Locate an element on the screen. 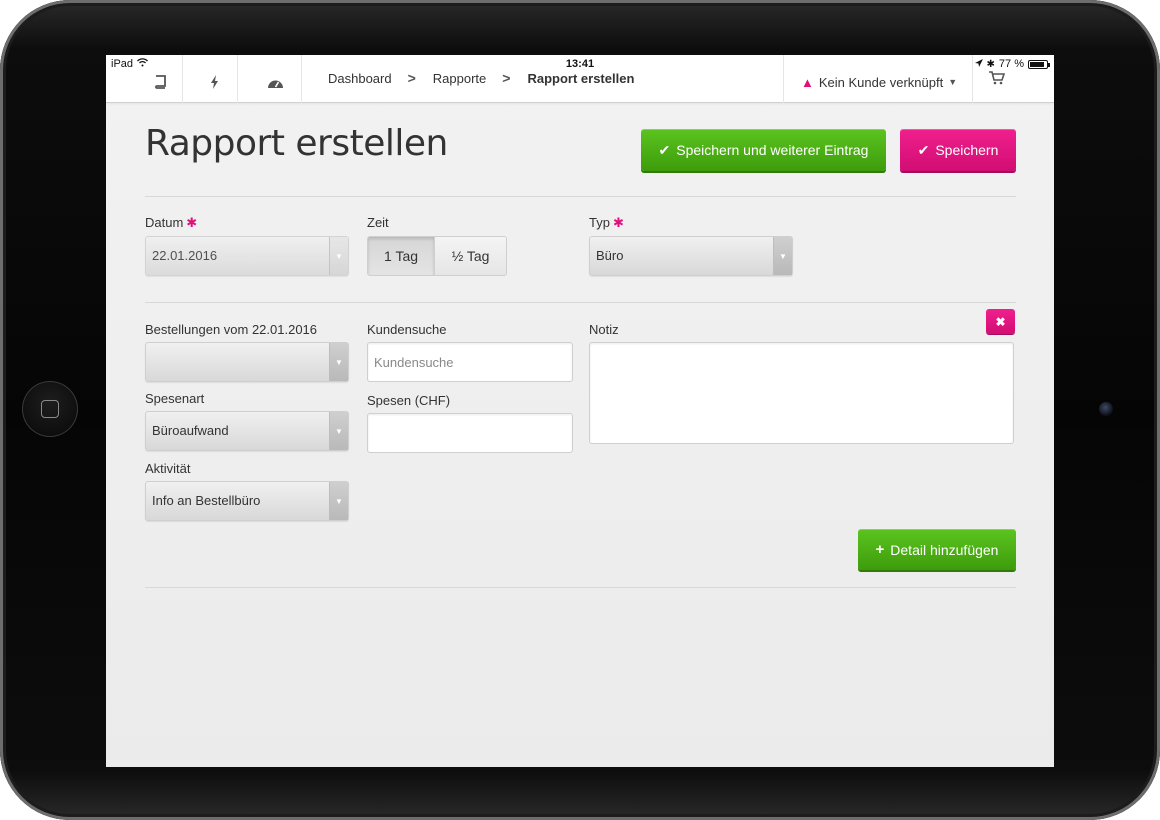  datum-label: Datum ✱ is located at coordinates (171, 222).